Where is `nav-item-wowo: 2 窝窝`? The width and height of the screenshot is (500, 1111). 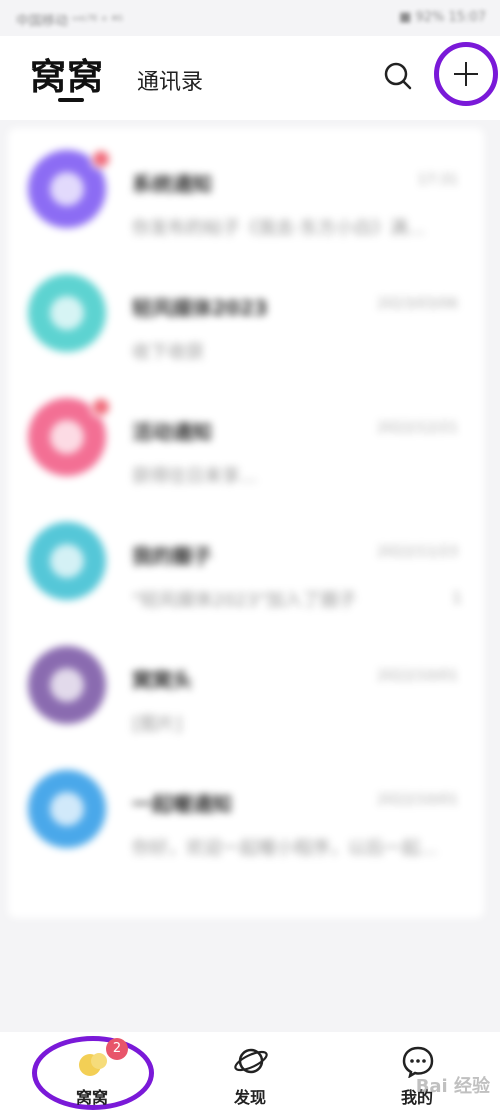
nav-item-wowo: 2 窝窝 is located at coordinates (92, 1071).